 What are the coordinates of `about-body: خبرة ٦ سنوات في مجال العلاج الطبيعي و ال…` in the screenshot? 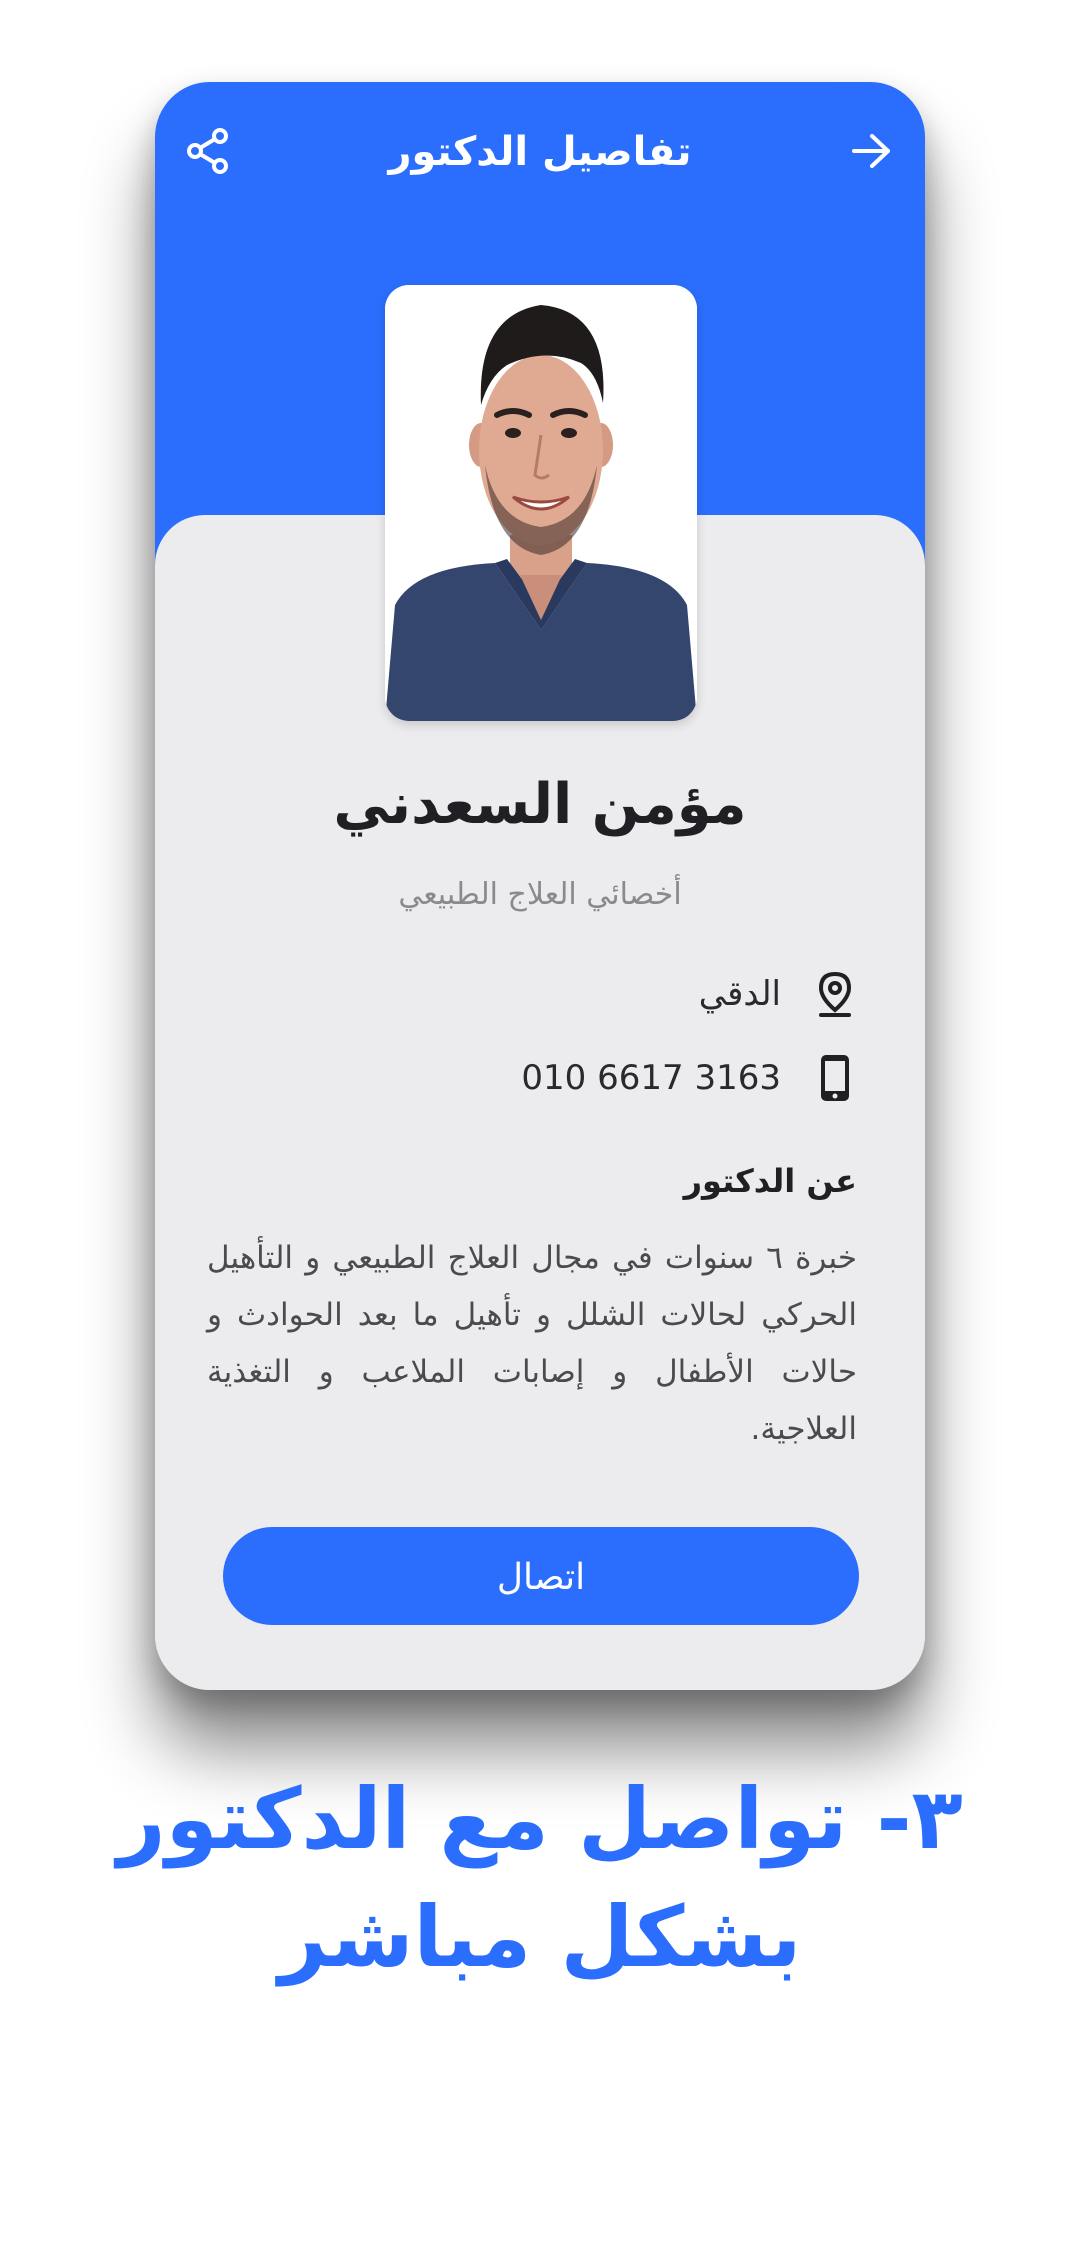 It's located at (532, 1343).